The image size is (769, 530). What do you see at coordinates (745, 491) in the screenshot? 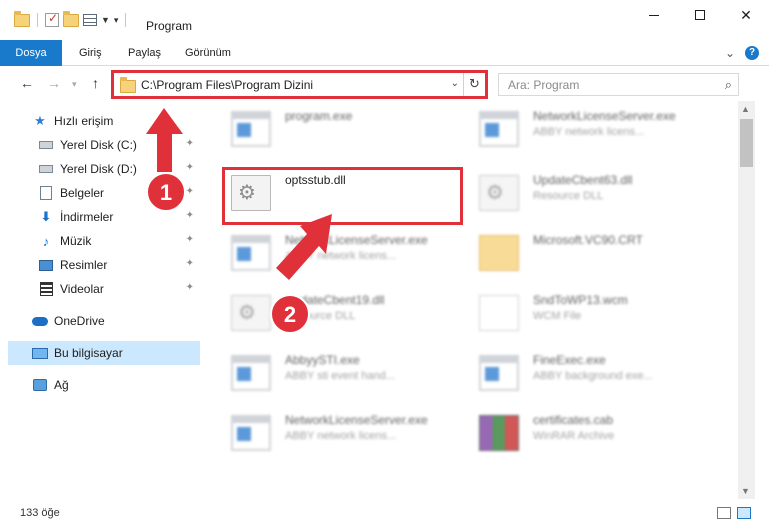
I see `scroll-down-icon: ▼` at bounding box center [745, 491].